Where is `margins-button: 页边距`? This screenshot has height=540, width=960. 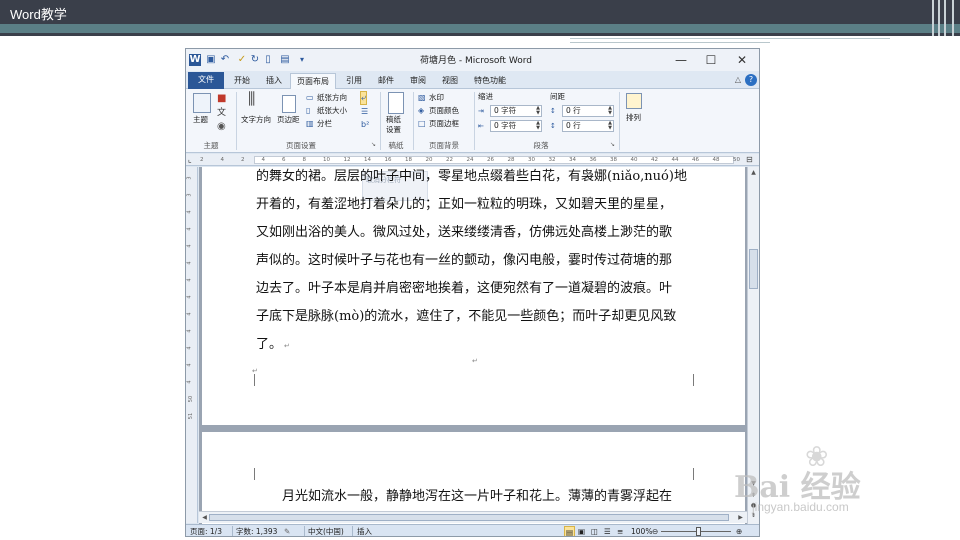
margins-button: 页边距 is located at coordinates (288, 120).